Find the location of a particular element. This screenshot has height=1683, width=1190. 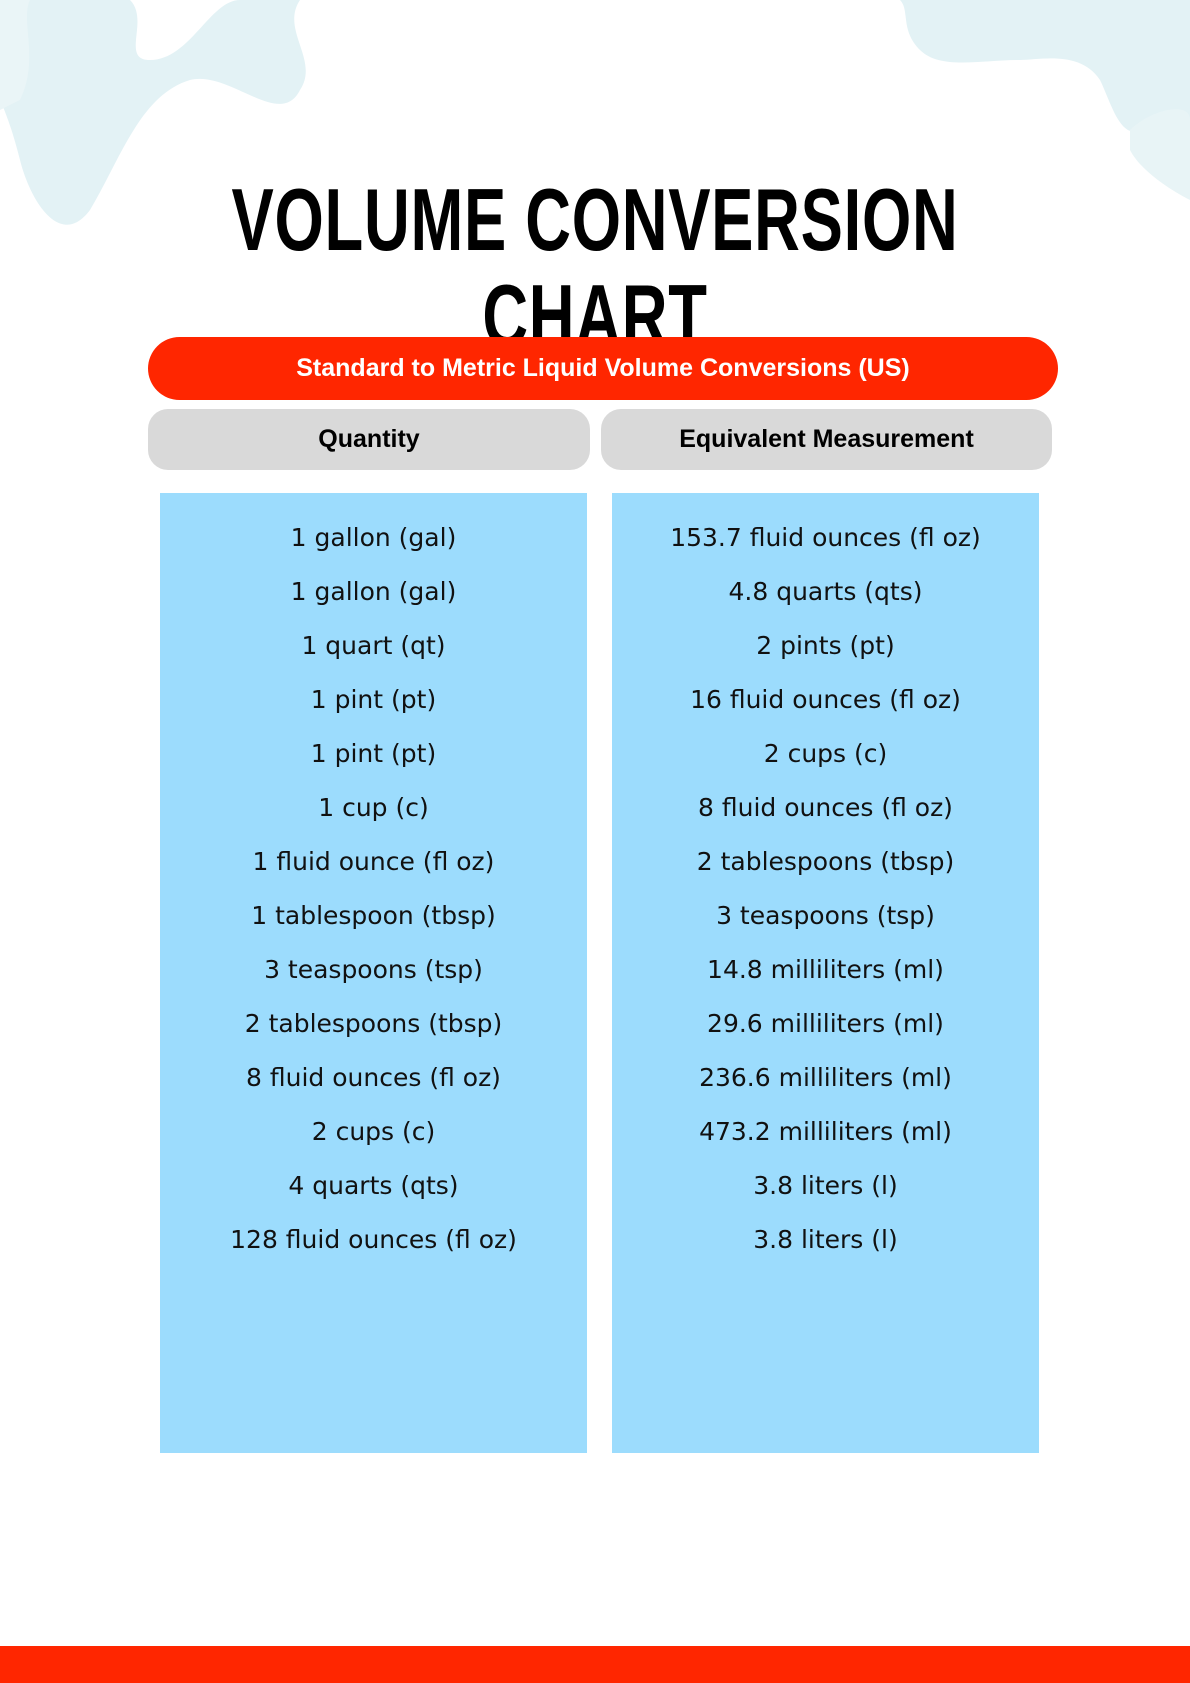

column-header-equivalent: Equivalent Measurement is located at coordinates (826, 439).